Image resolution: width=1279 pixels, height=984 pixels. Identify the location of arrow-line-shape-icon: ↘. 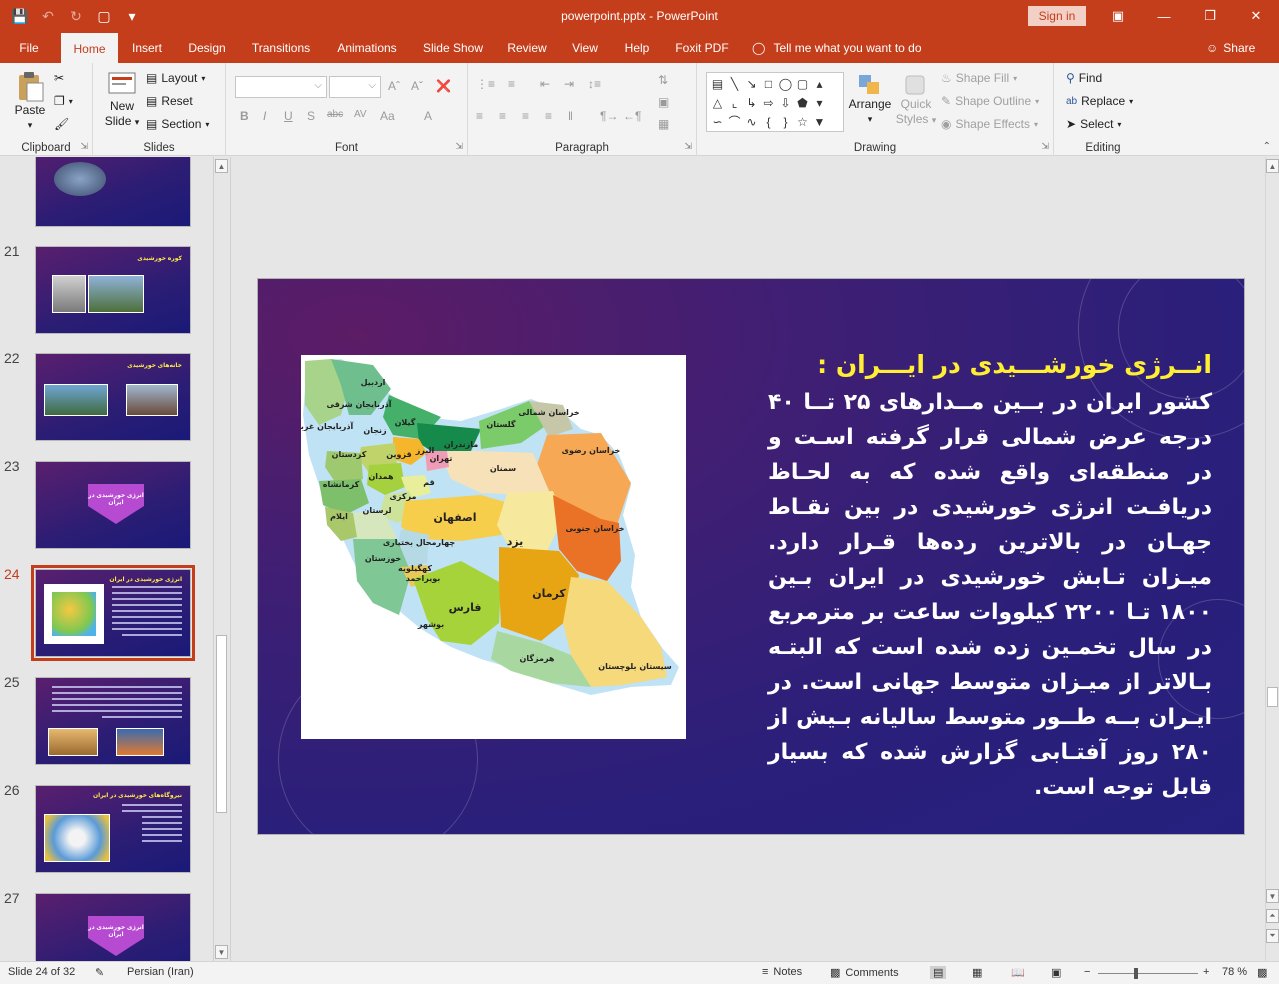
(751, 83).